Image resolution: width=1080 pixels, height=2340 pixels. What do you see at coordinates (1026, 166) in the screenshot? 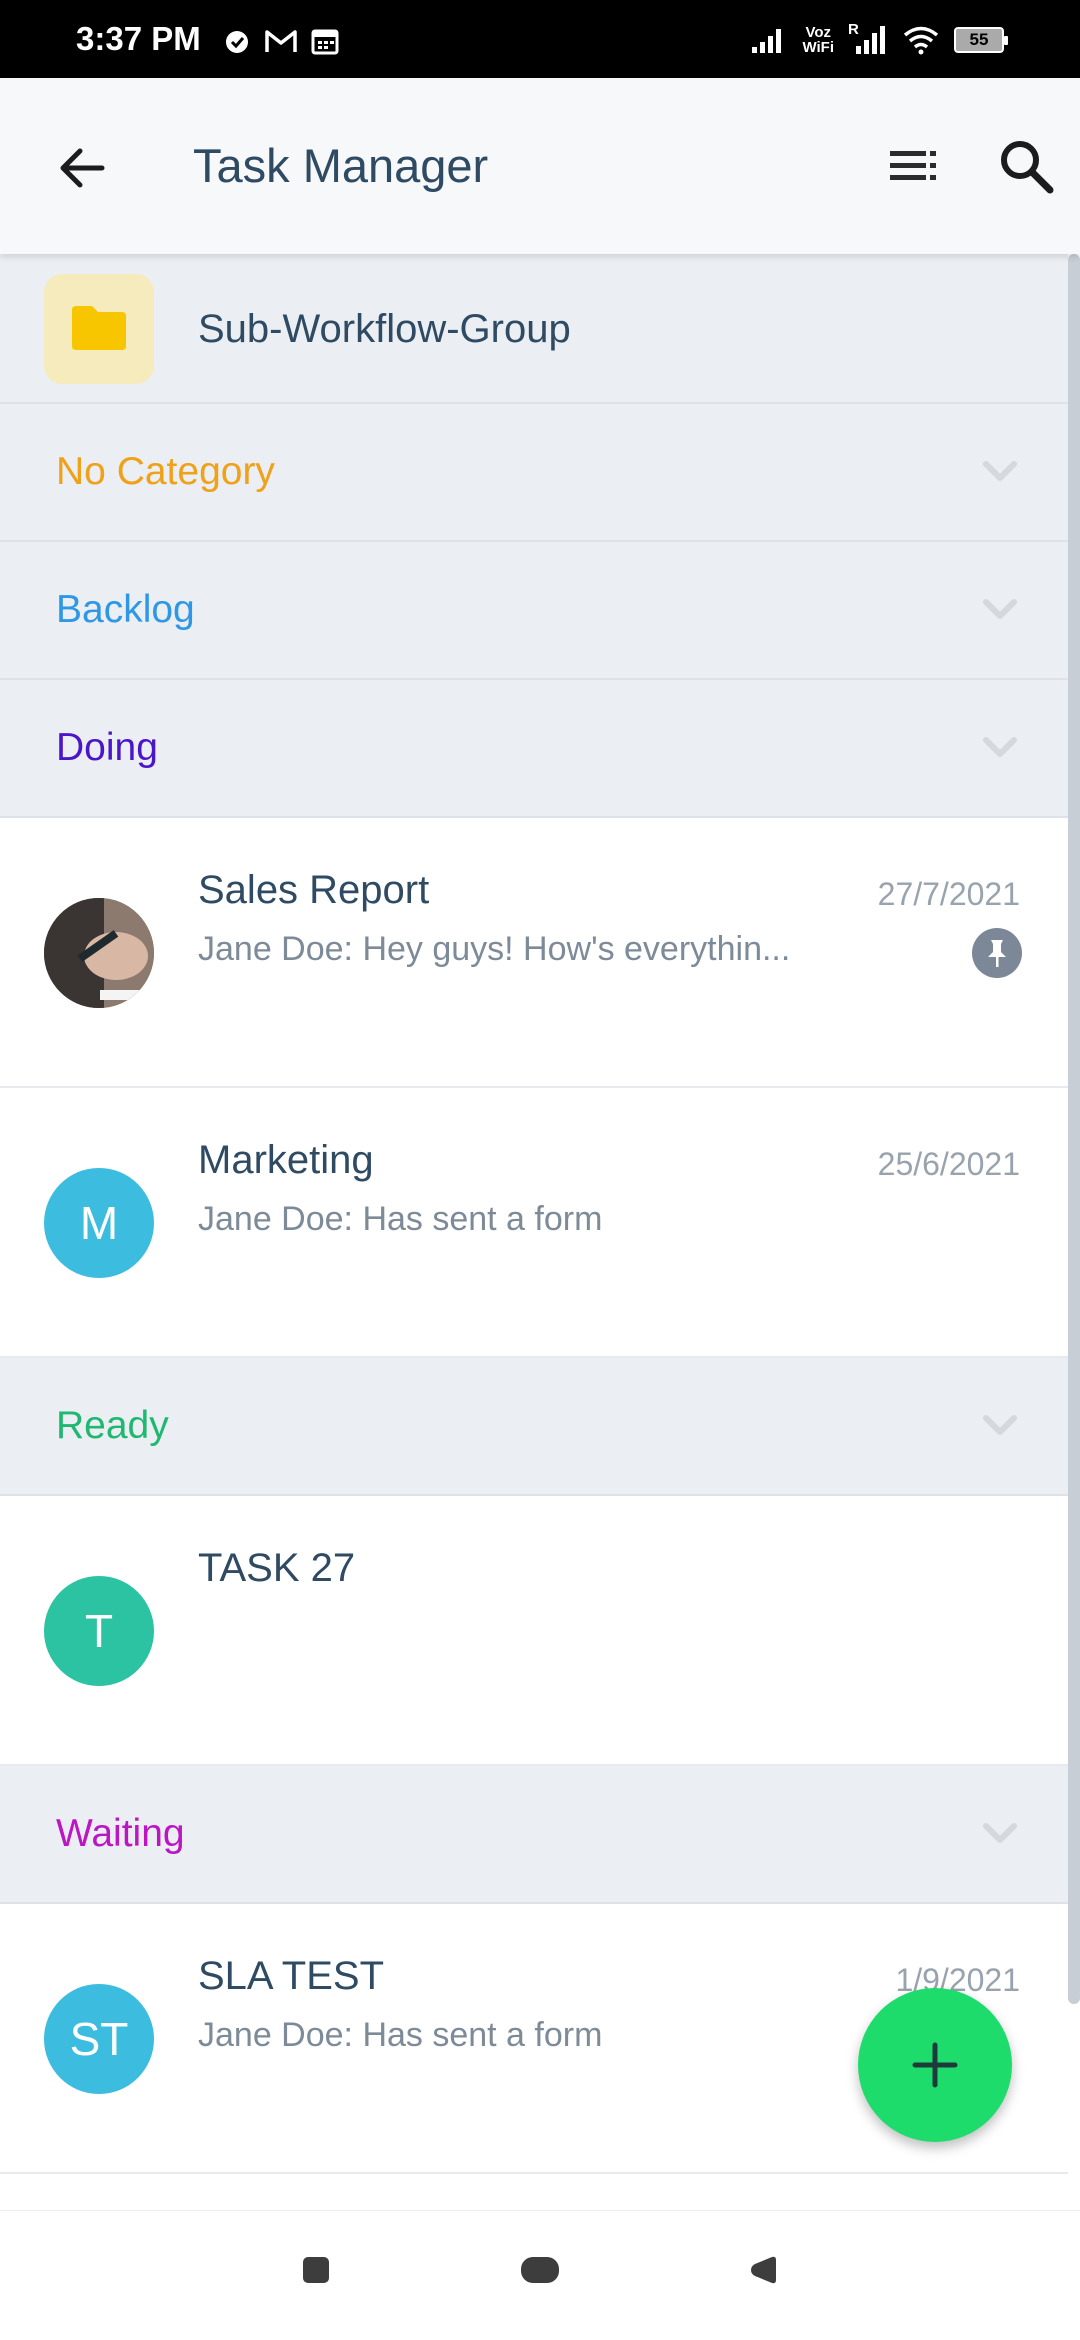
I see `search-icon` at bounding box center [1026, 166].